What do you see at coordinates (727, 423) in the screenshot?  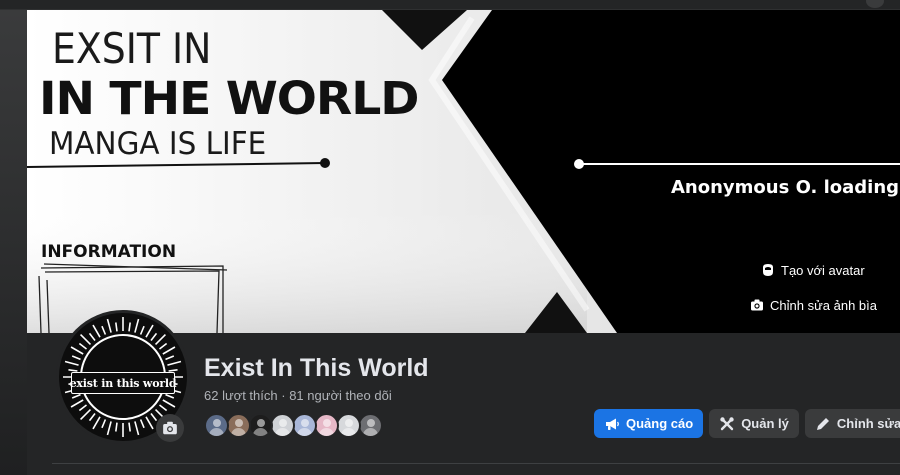 I see `tools-icon` at bounding box center [727, 423].